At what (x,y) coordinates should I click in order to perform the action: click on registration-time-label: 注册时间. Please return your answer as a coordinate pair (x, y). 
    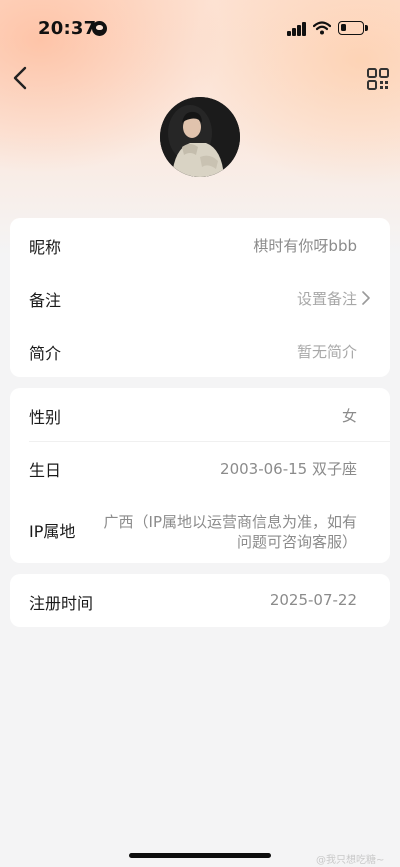
    Looking at the image, I should click on (61, 603).